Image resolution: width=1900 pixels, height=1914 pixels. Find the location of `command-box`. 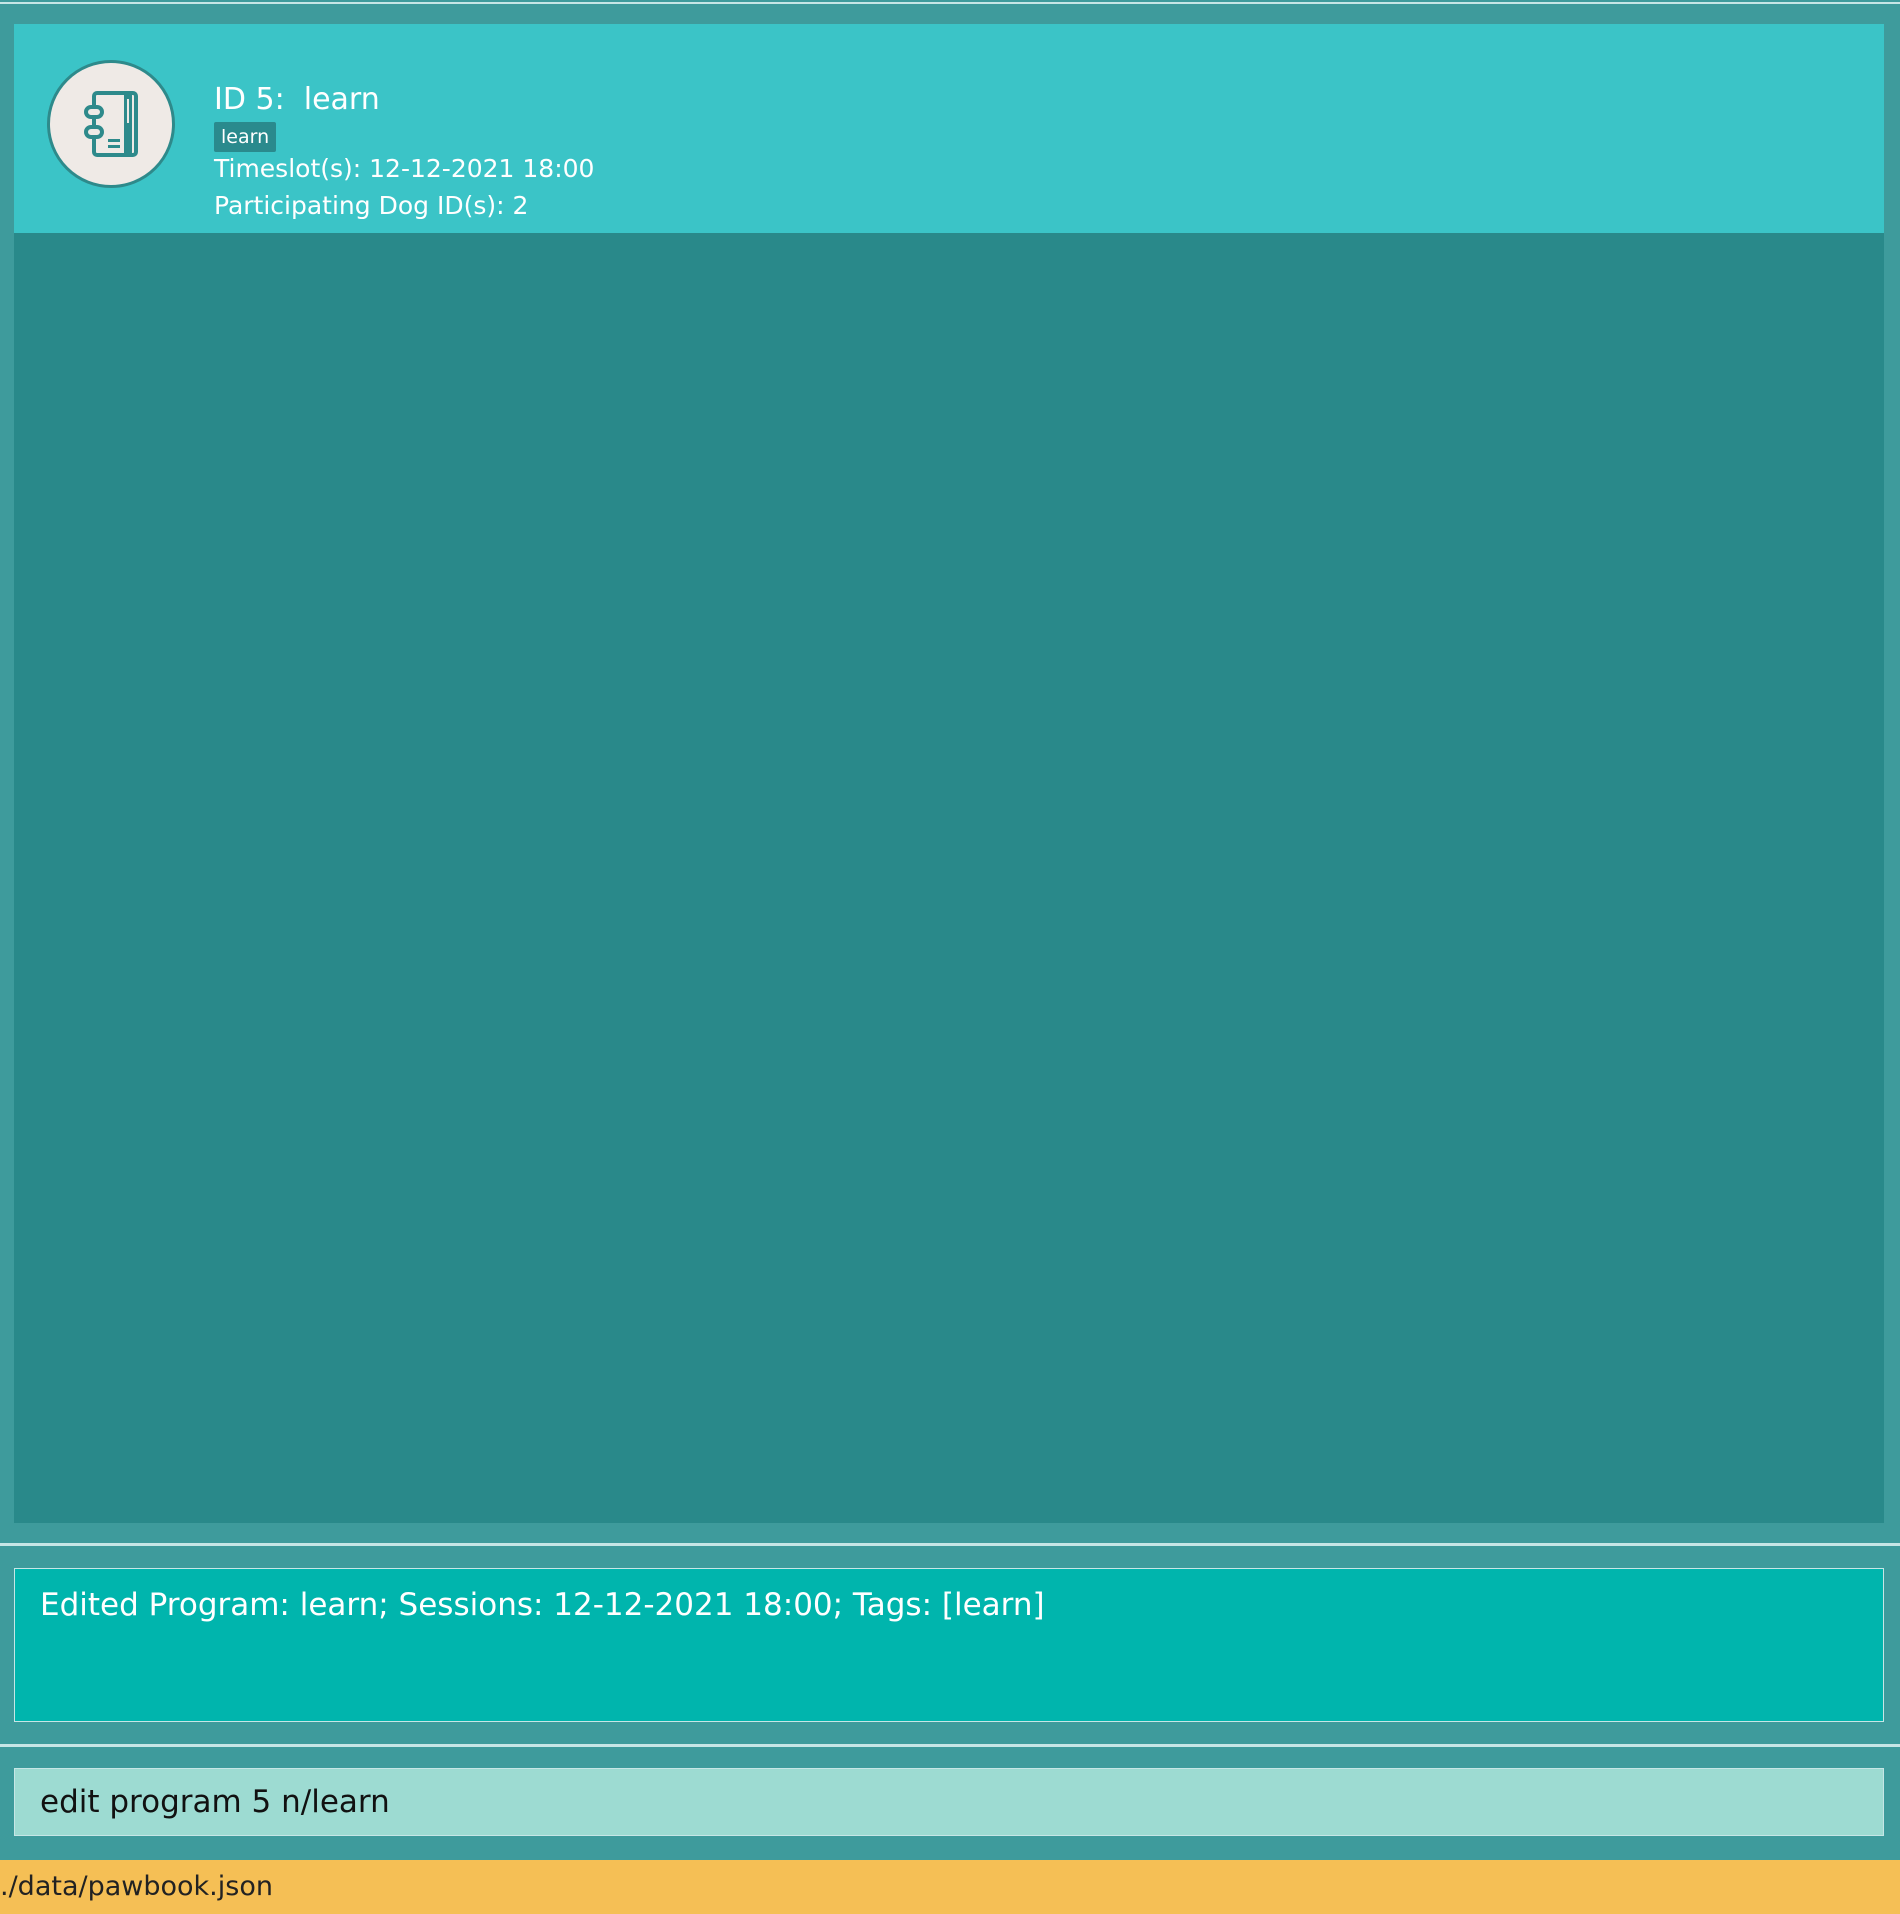

command-box is located at coordinates (949, 1802).